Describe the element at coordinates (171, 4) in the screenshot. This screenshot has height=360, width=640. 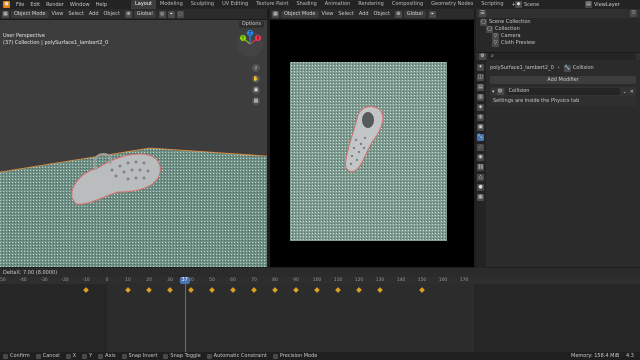
I see `workspace-tab-modeling: Modeling` at that location.